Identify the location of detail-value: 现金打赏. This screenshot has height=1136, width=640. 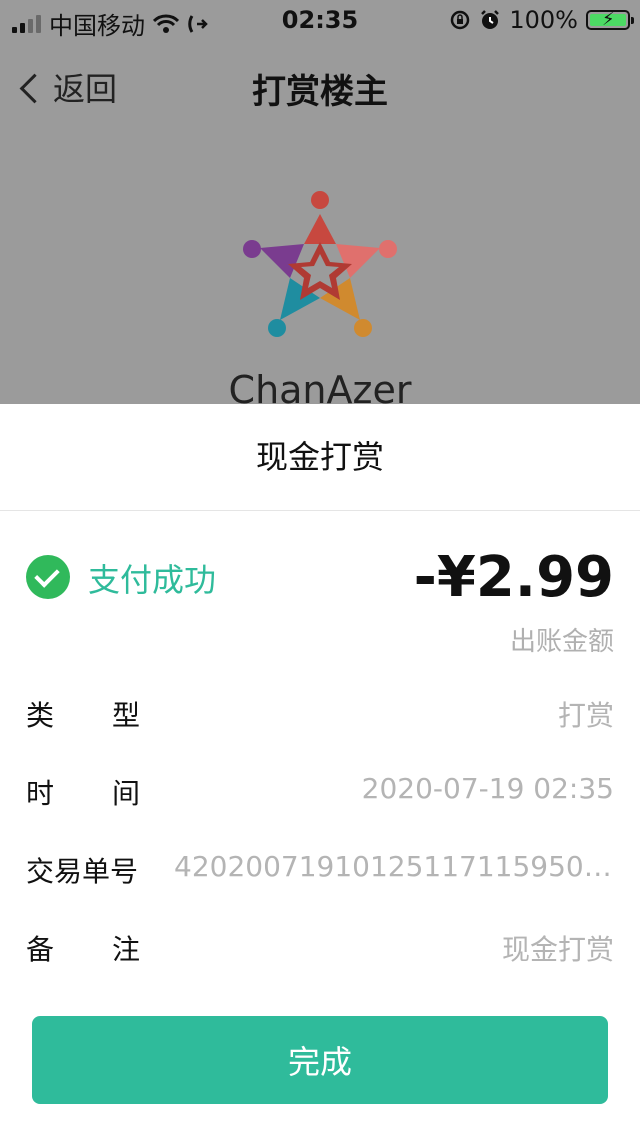
(557, 949).